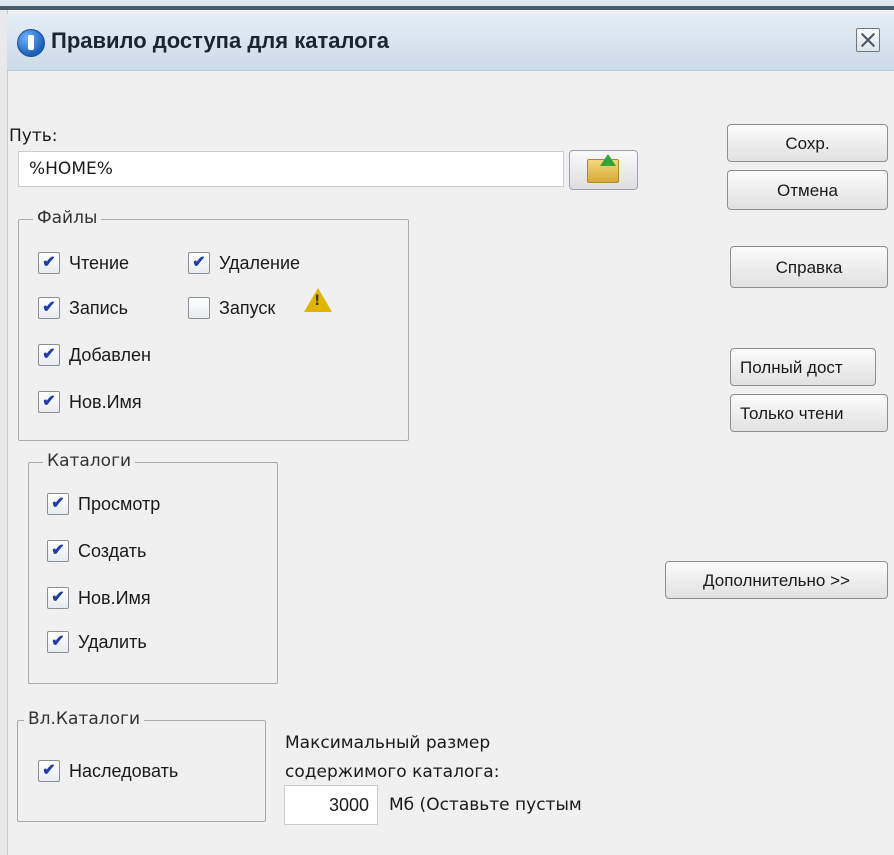 This screenshot has height=855, width=894. I want to click on checkbox-files-execute: Запуск, so click(231, 308).